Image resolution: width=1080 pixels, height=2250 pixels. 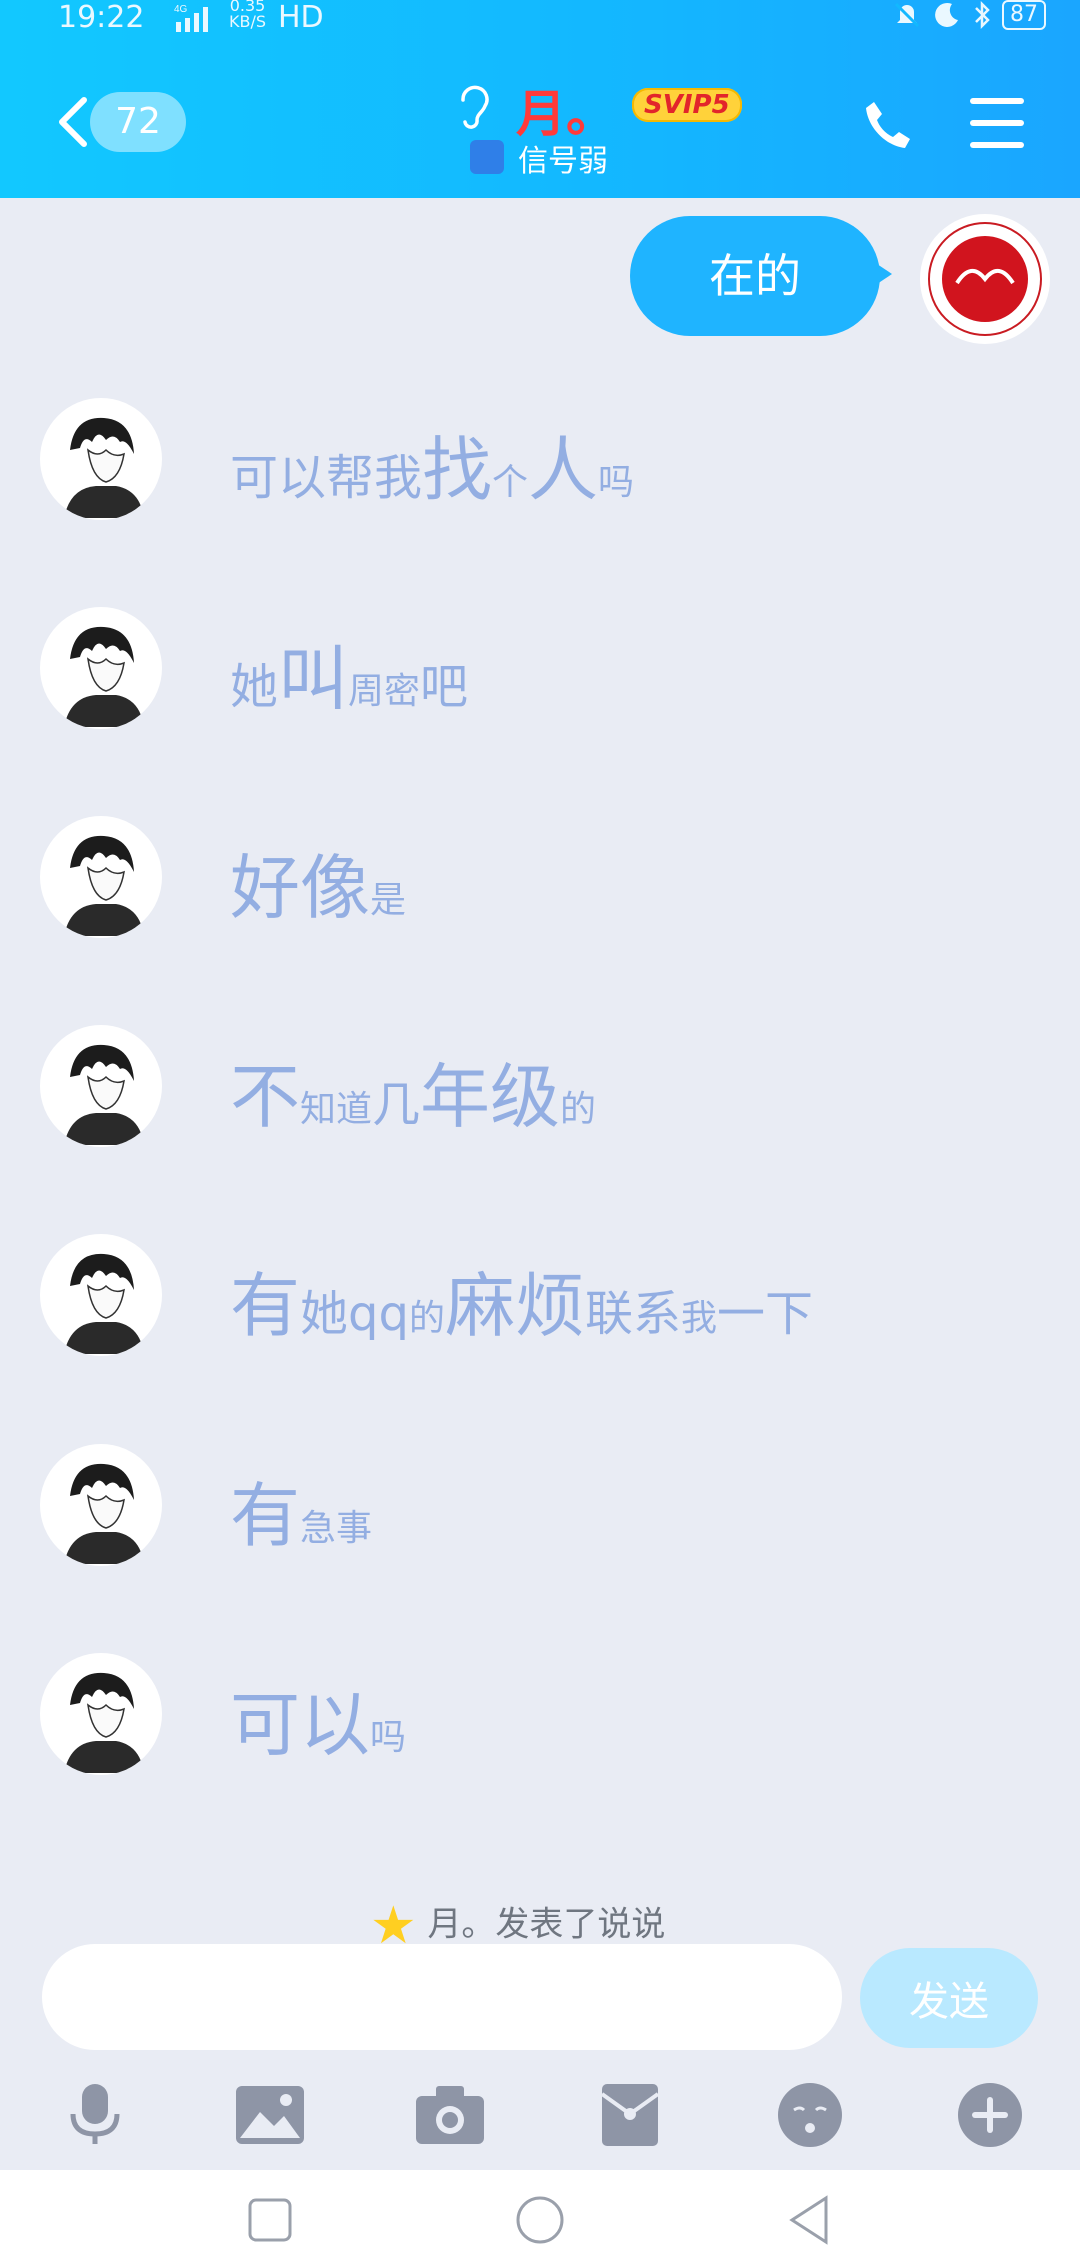 What do you see at coordinates (265, 1097) in the screenshot?
I see `message-segment: 不` at bounding box center [265, 1097].